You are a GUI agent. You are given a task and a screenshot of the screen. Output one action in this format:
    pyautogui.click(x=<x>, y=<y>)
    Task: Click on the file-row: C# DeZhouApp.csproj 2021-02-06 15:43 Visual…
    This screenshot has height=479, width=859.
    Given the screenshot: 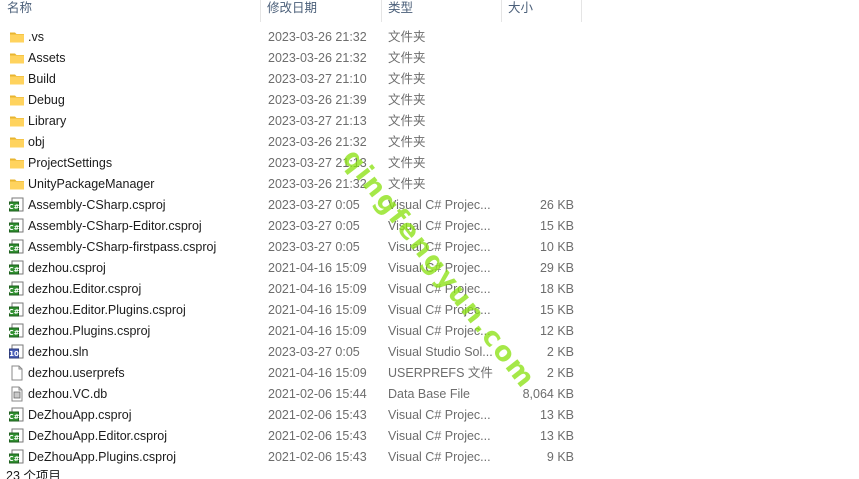 What is the action you would take?
    pyautogui.click(x=300, y=415)
    